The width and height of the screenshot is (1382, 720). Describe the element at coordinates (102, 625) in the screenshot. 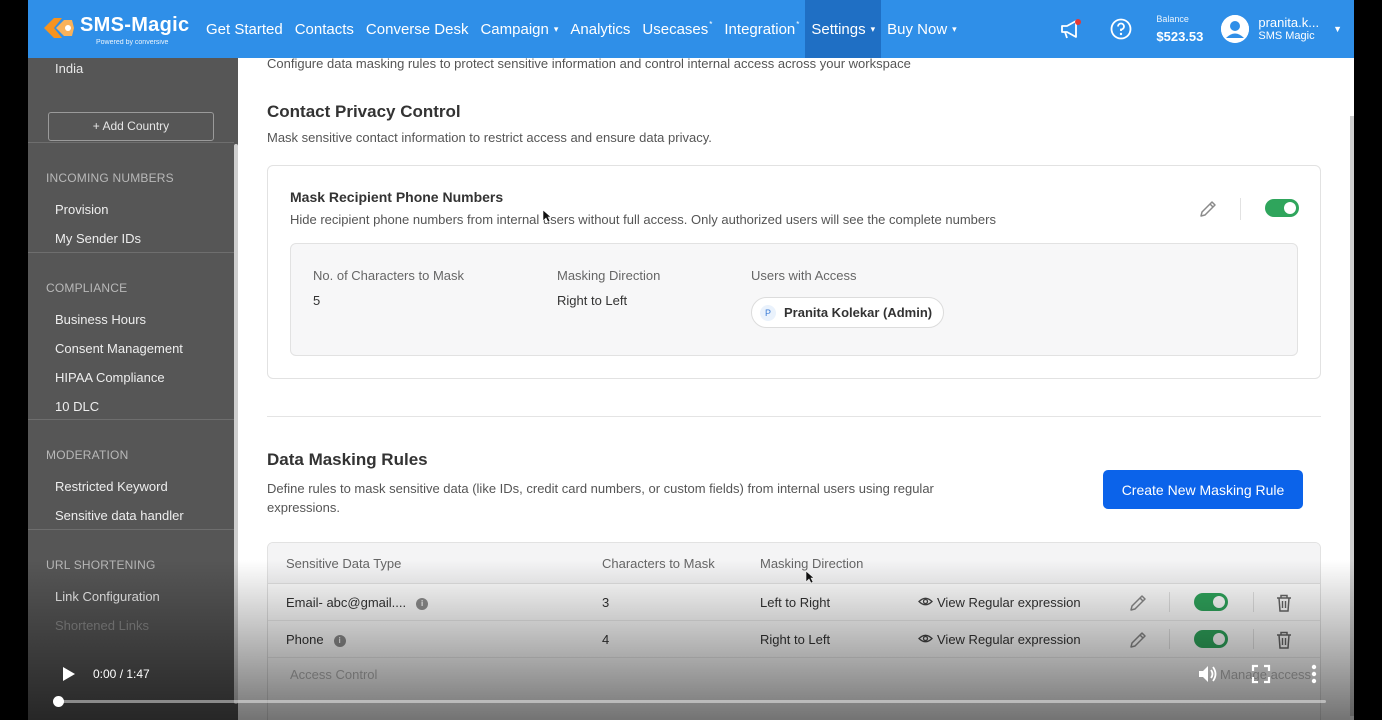

I see `sidebar-item-shortened-links: Shortened Links` at that location.